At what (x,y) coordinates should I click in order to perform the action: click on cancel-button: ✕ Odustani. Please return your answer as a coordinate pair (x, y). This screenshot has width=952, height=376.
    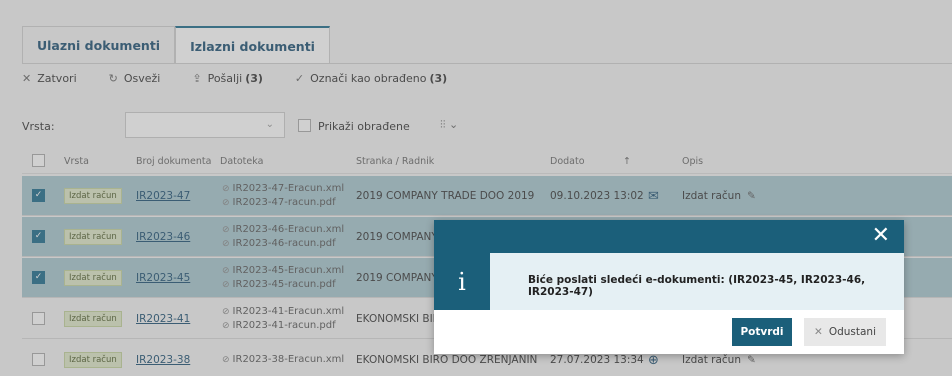
    Looking at the image, I should click on (845, 332).